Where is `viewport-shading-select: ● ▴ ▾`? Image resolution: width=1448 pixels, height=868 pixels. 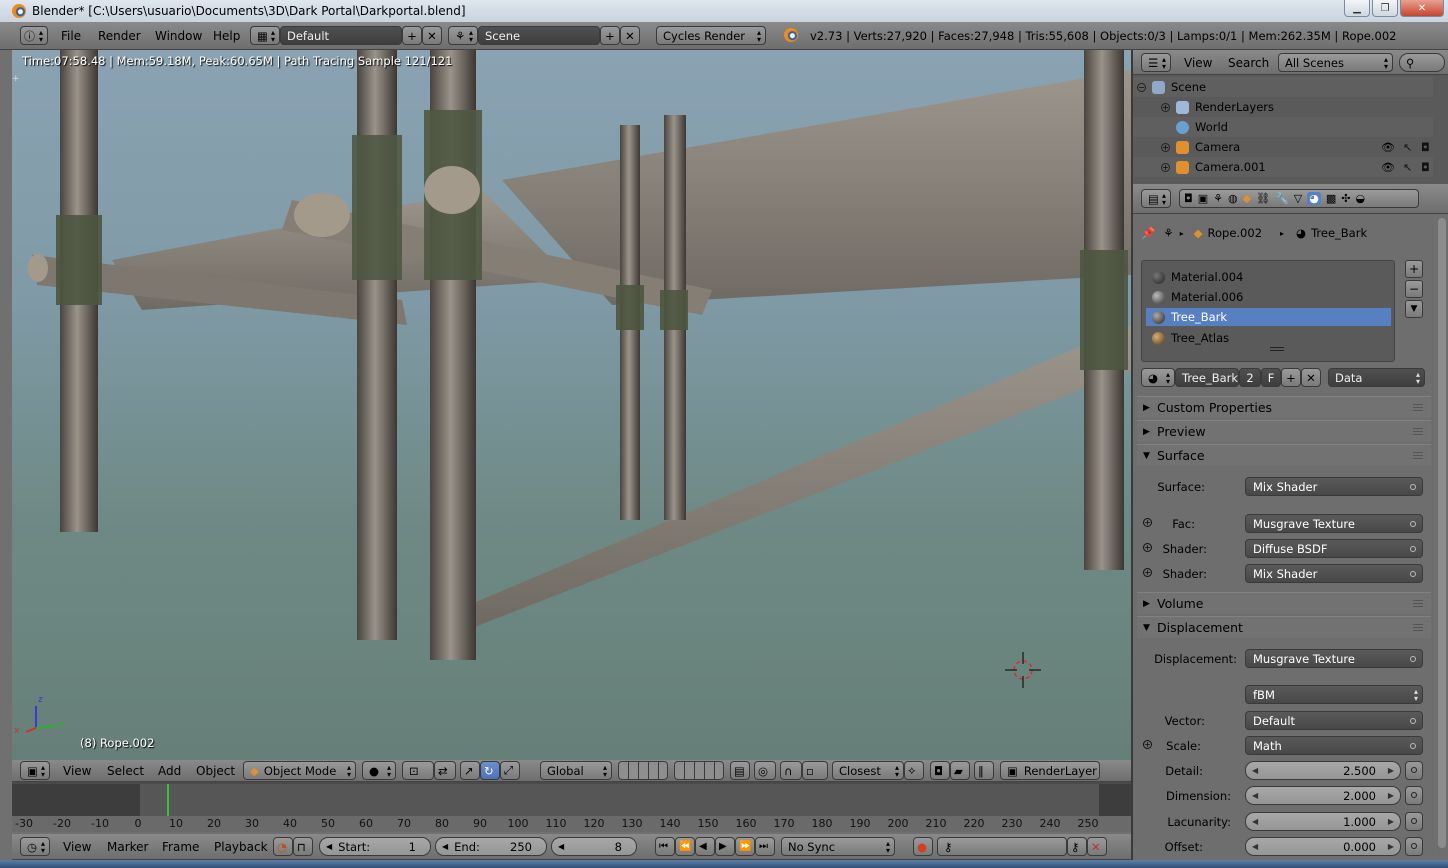
viewport-shading-select: ● ▴ ▾ is located at coordinates (379, 770).